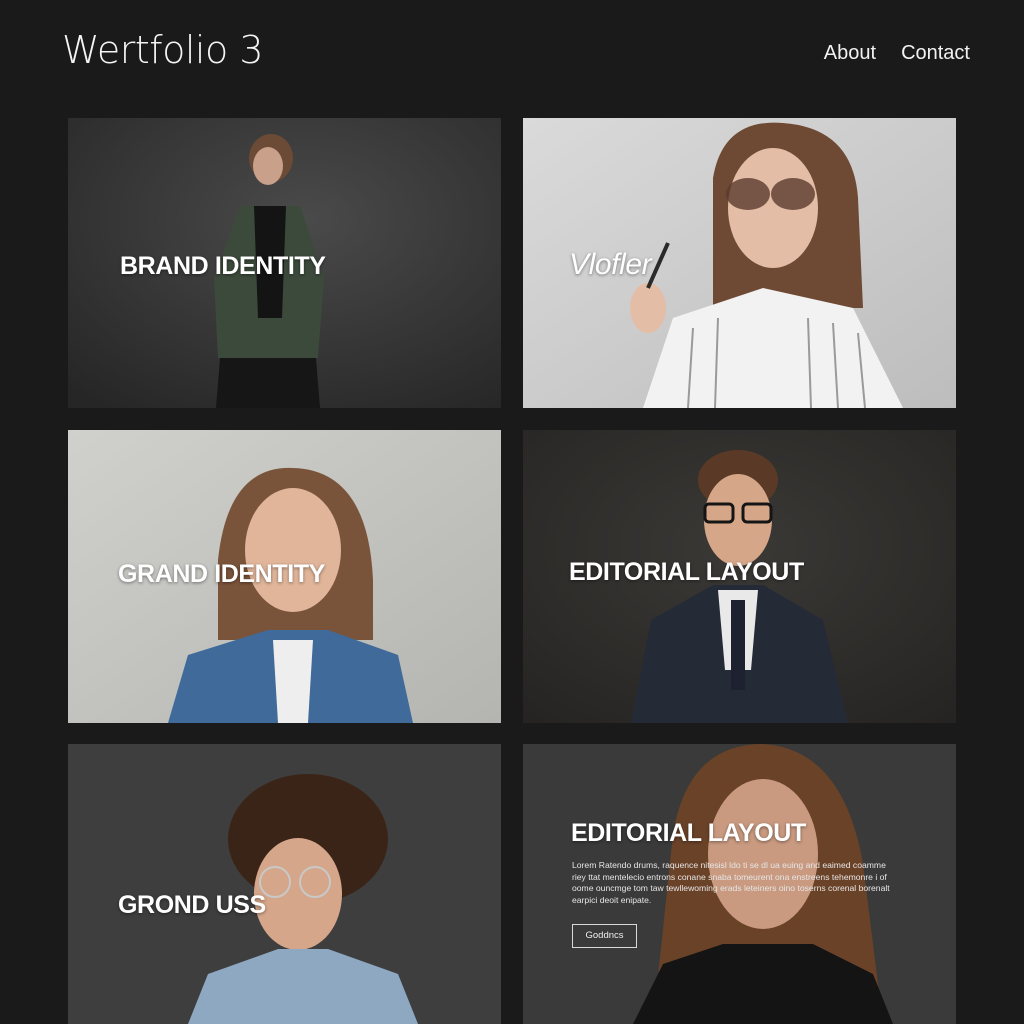 Image resolution: width=1024 pixels, height=1024 pixels. I want to click on site-logo: Wertfolio 3, so click(163, 50).